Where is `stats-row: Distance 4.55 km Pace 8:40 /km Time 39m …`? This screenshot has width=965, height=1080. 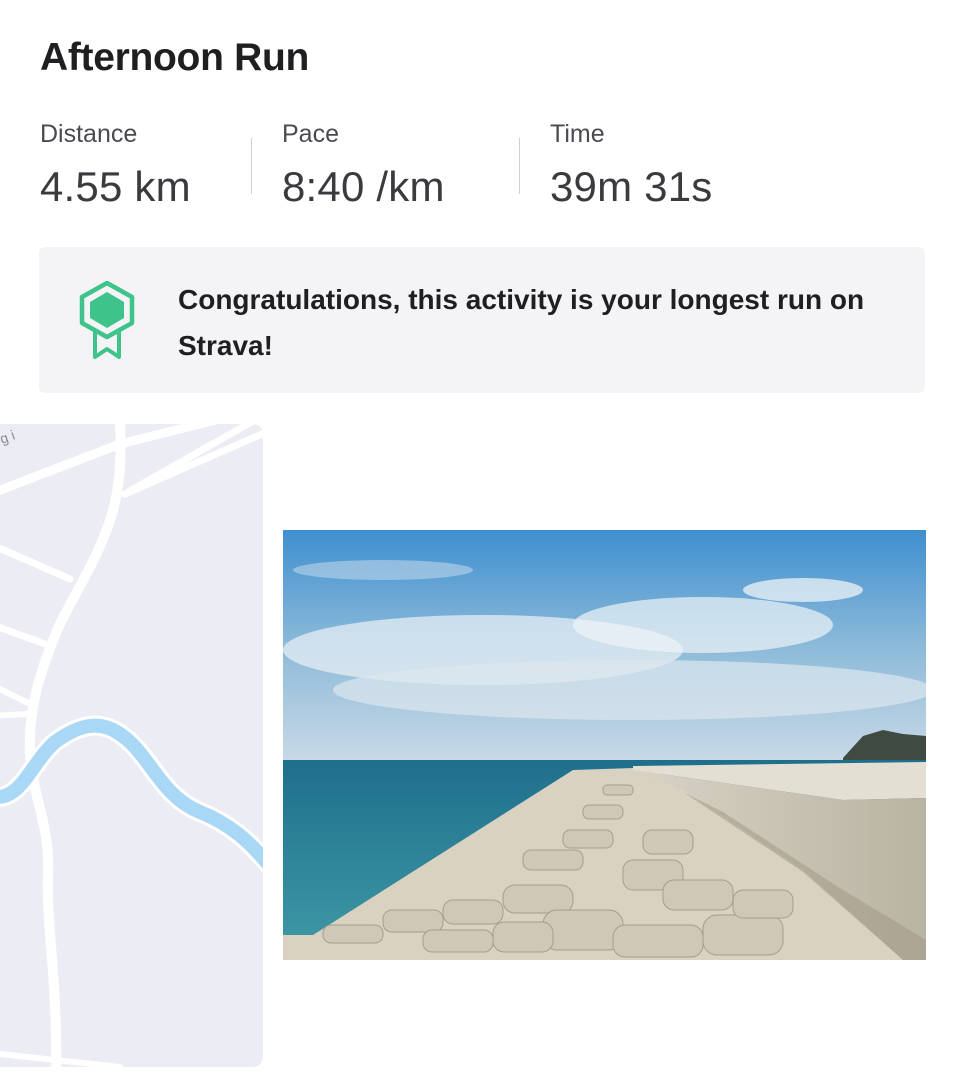
stats-row: Distance 4.55 km Pace 8:40 /km Time 39m … is located at coordinates (485, 170).